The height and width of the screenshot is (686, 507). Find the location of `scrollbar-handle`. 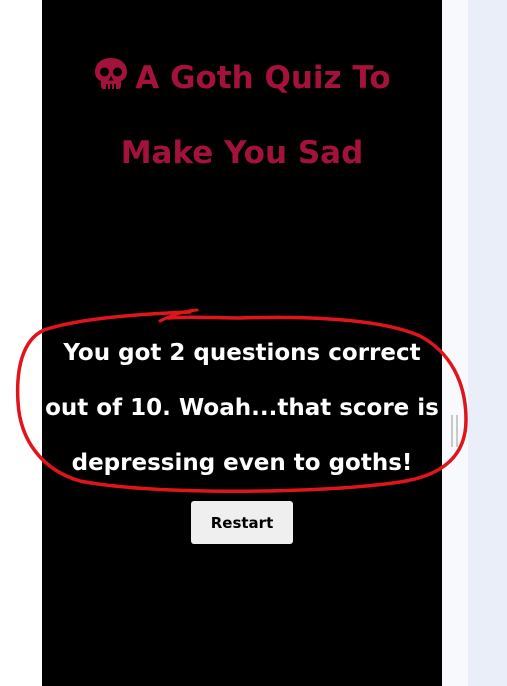

scrollbar-handle is located at coordinates (454, 431).